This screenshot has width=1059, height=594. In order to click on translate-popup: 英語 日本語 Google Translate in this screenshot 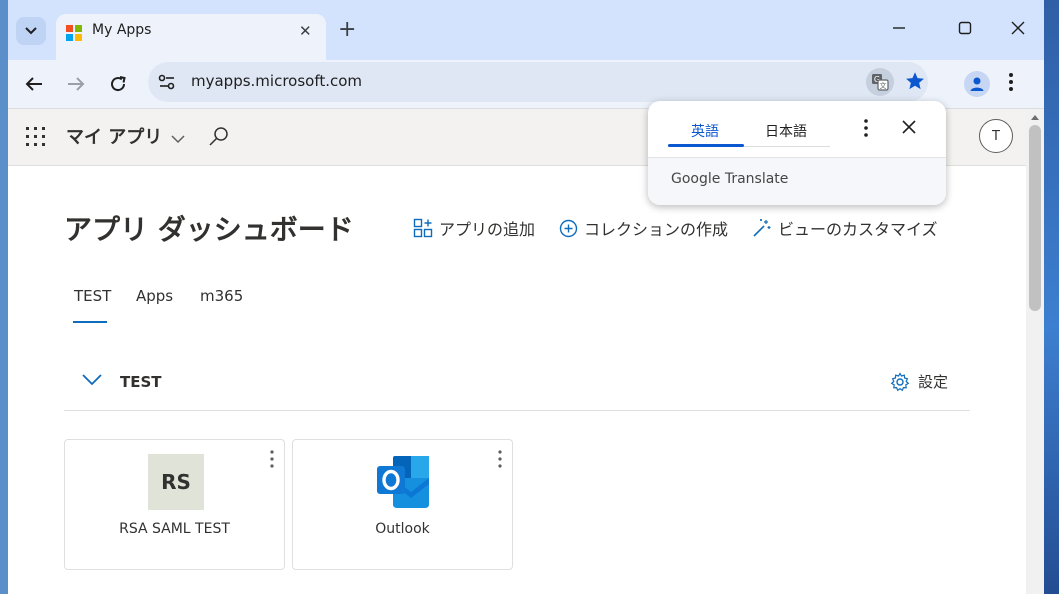, I will do `click(797, 153)`.